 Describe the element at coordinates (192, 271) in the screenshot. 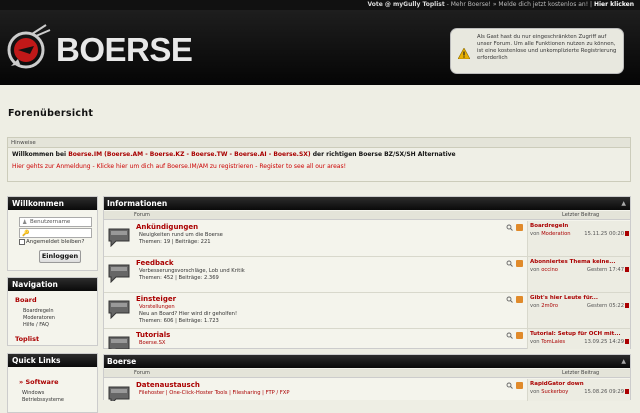

I see `forum-description: Verbesserungsvorschläge, Lob und Kritik` at that location.